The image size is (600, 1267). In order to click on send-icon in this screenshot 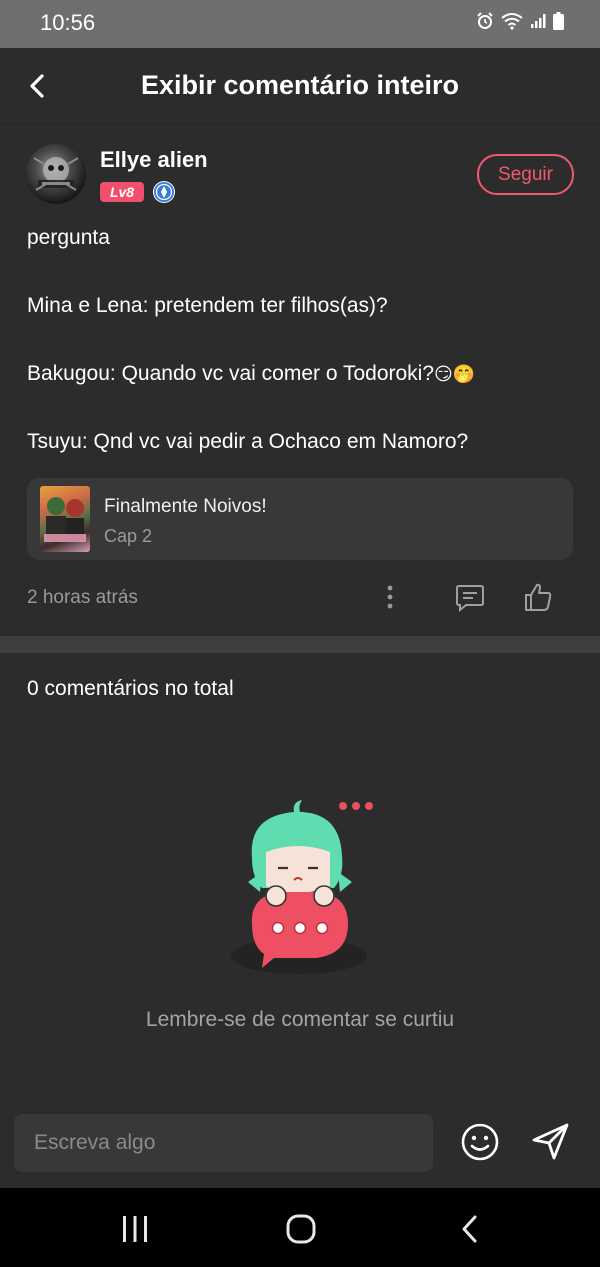, I will do `click(551, 1141)`.